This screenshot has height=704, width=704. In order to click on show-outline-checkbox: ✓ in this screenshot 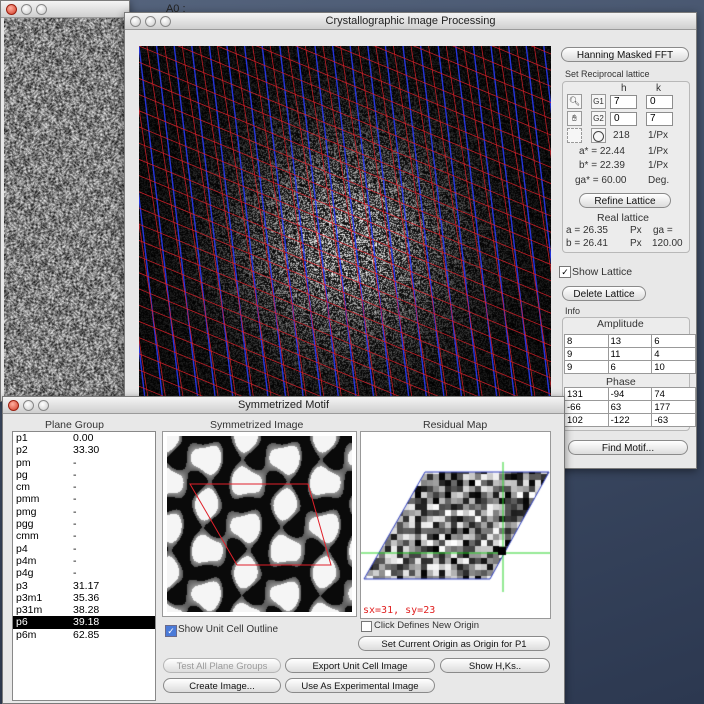, I will do `click(171, 631)`.